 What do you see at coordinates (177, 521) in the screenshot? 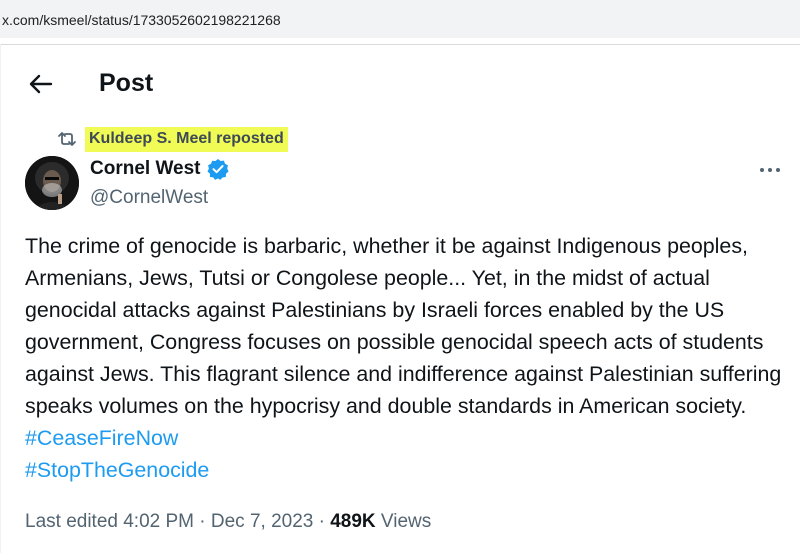
I see `edited-timestamp: Last edited 4:02 PM · Dec 7, 2023 ·` at bounding box center [177, 521].